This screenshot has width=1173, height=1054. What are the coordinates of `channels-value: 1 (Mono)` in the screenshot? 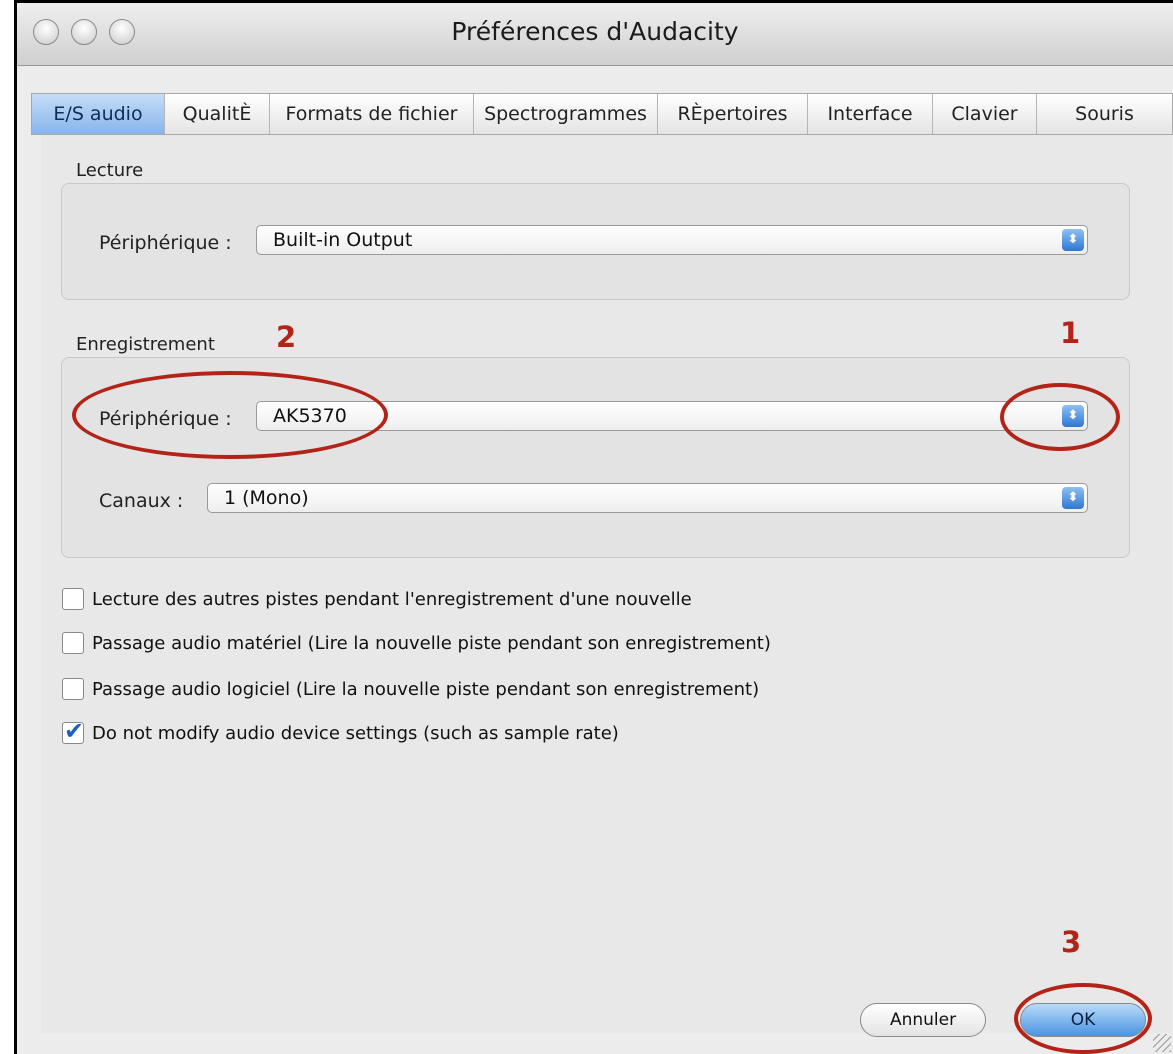 It's located at (266, 498).